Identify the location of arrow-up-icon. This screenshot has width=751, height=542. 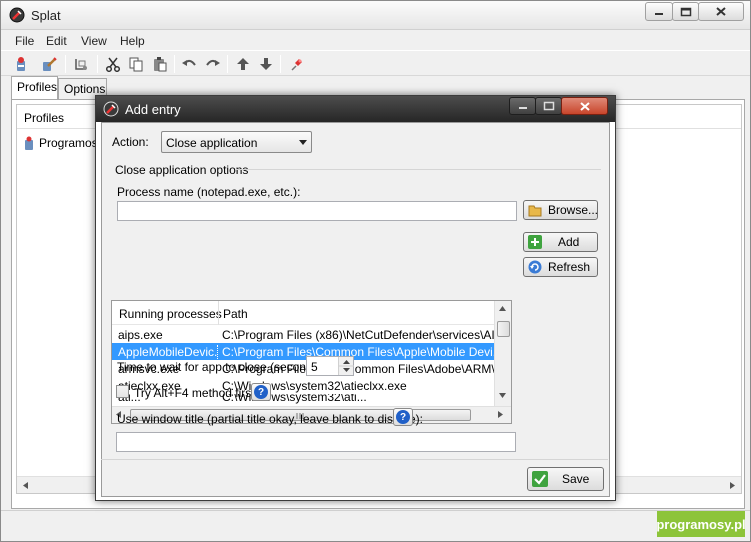
(502, 308).